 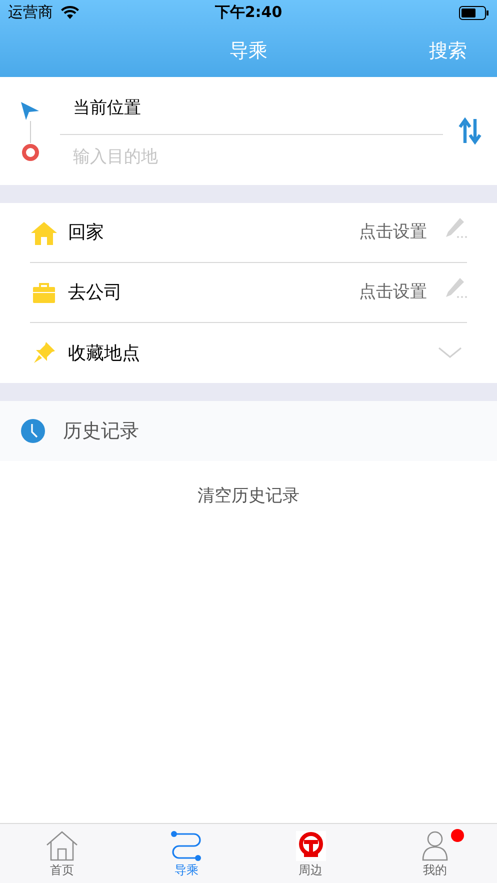 What do you see at coordinates (33, 431) in the screenshot?
I see `clock-icon` at bounding box center [33, 431].